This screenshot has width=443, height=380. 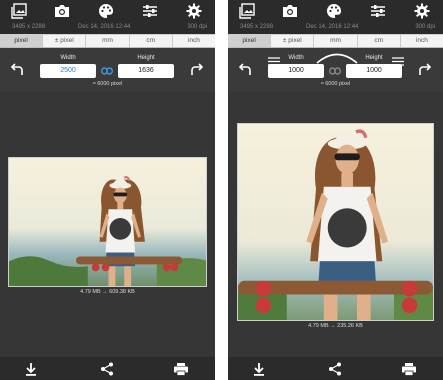 I want to click on width-input: 2500, so click(x=68, y=71).